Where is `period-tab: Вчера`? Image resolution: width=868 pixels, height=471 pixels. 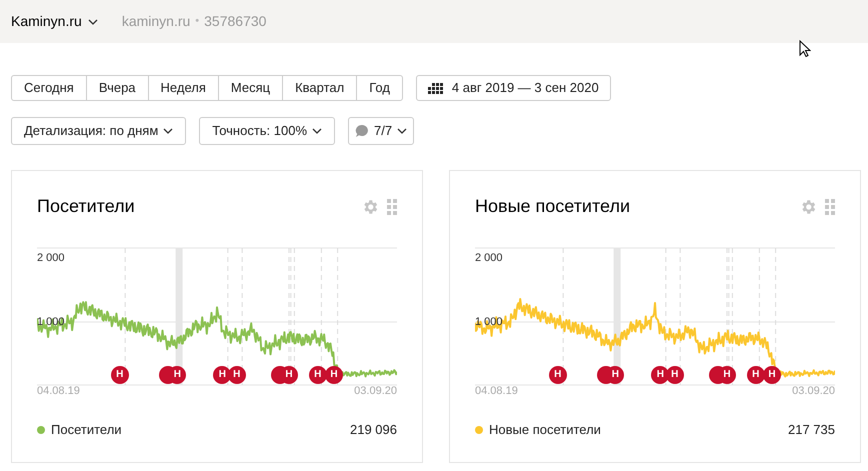 period-tab: Вчера is located at coordinates (117, 88).